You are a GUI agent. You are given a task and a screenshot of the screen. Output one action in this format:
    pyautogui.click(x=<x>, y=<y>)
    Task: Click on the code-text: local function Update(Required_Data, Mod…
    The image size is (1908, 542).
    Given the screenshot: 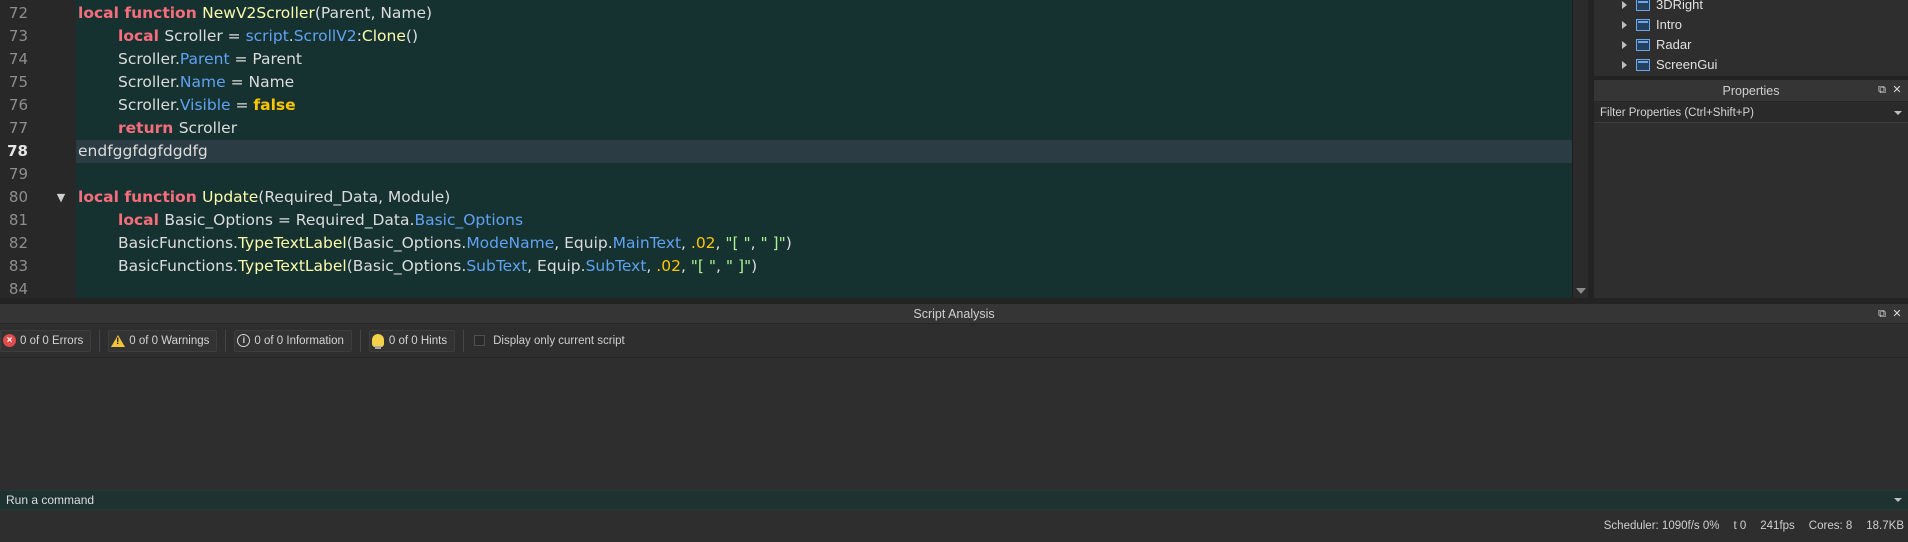 What is the action you would take?
    pyautogui.click(x=824, y=197)
    